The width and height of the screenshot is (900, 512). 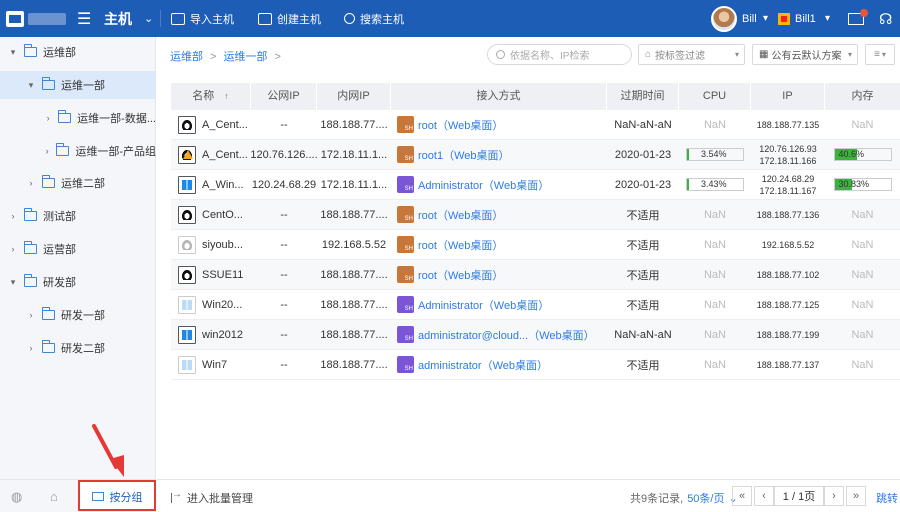 What do you see at coordinates (211, 96) in the screenshot?
I see `column-header-name: 名称 ↑` at bounding box center [211, 96].